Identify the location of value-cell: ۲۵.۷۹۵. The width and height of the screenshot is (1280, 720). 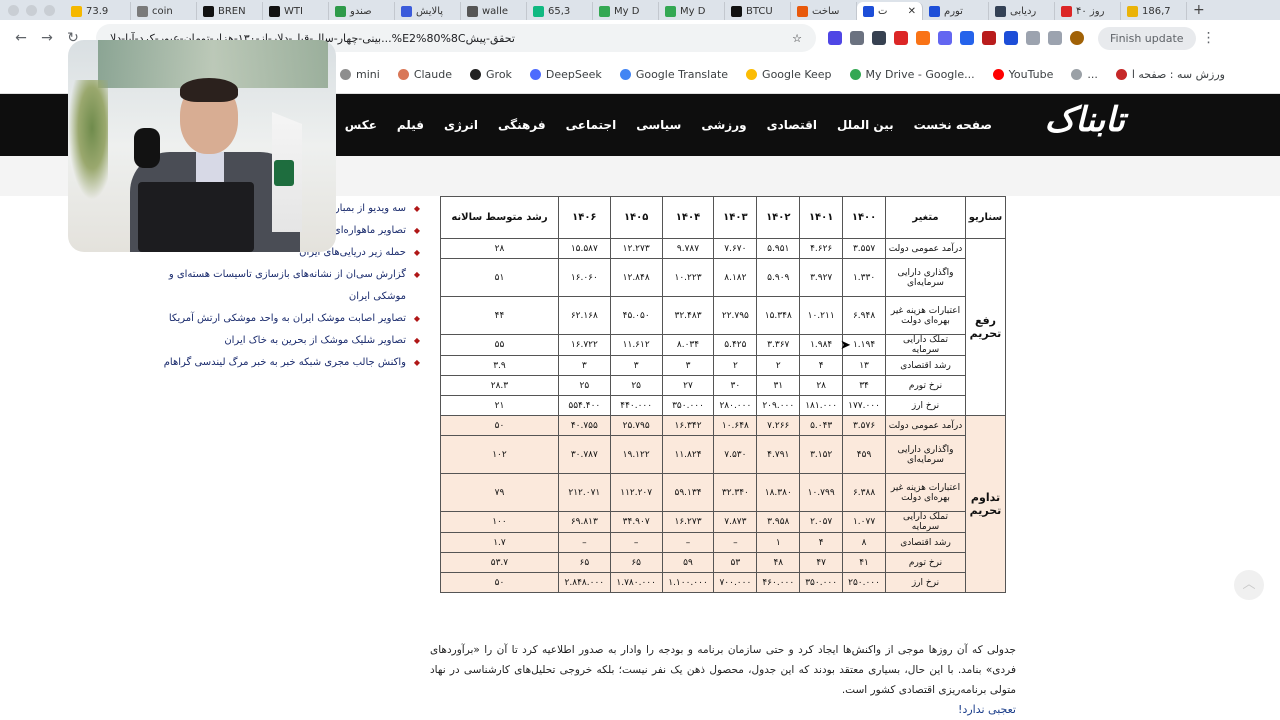
(636, 425).